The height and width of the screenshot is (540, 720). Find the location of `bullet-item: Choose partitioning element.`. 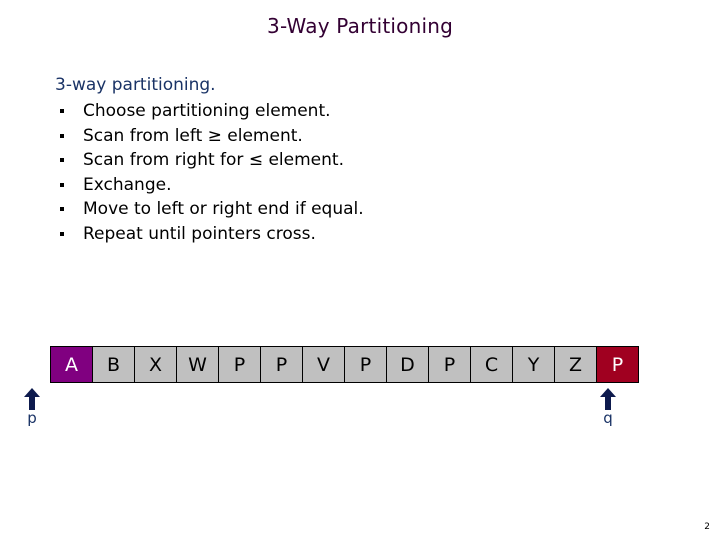

bullet-item: Choose partitioning element. is located at coordinates (211, 111).